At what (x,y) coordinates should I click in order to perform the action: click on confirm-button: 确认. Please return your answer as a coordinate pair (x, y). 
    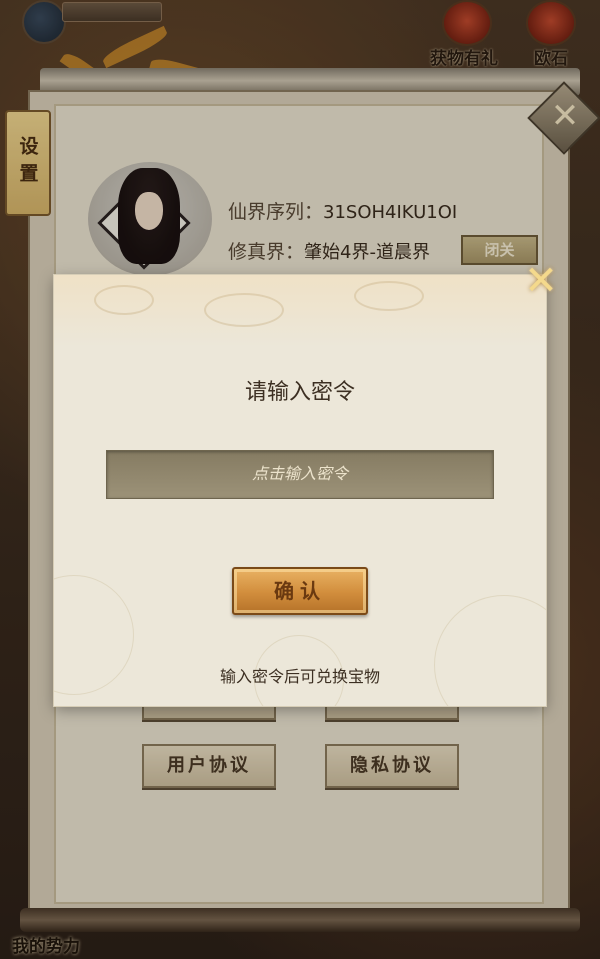
    Looking at the image, I should click on (300, 591).